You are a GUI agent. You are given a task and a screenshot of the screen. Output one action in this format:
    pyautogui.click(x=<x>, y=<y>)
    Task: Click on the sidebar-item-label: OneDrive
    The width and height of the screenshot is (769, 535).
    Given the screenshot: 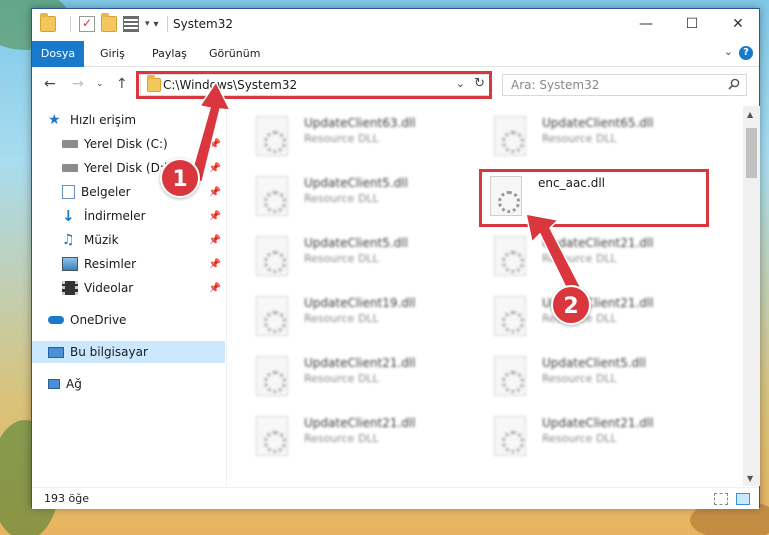 What is the action you would take?
    pyautogui.click(x=98, y=320)
    